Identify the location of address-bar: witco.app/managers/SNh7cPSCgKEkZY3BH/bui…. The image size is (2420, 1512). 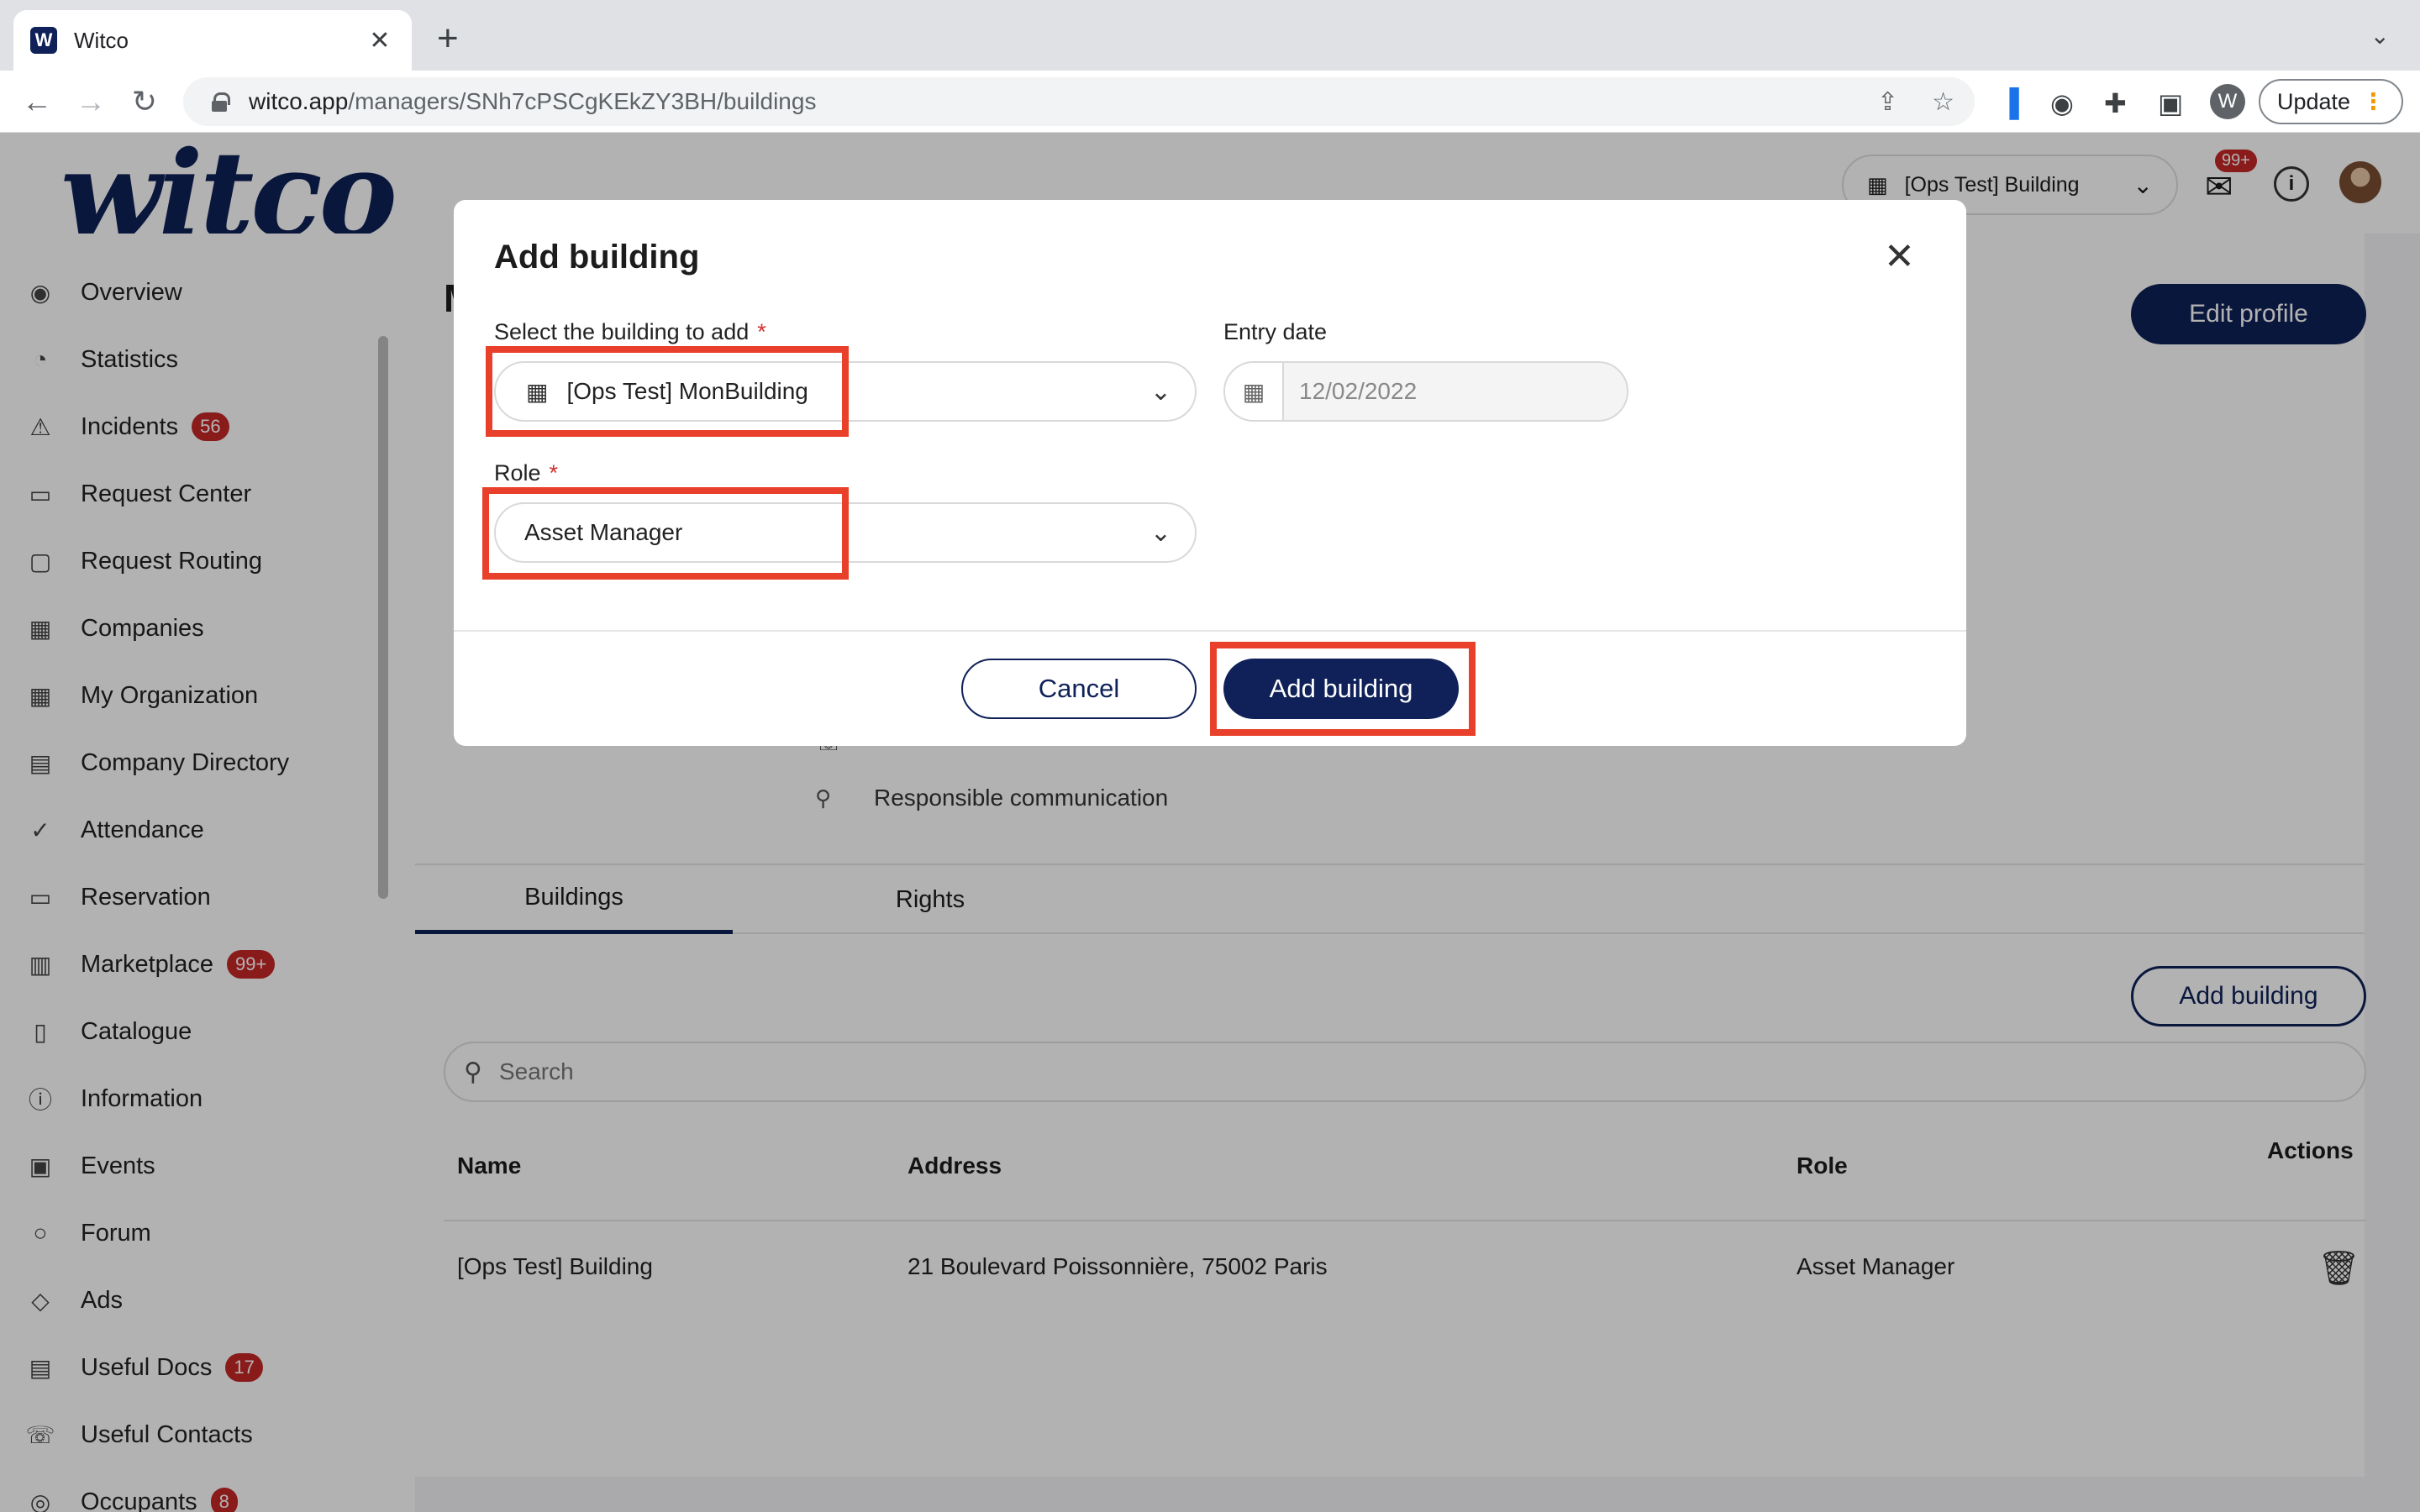
(1079, 101).